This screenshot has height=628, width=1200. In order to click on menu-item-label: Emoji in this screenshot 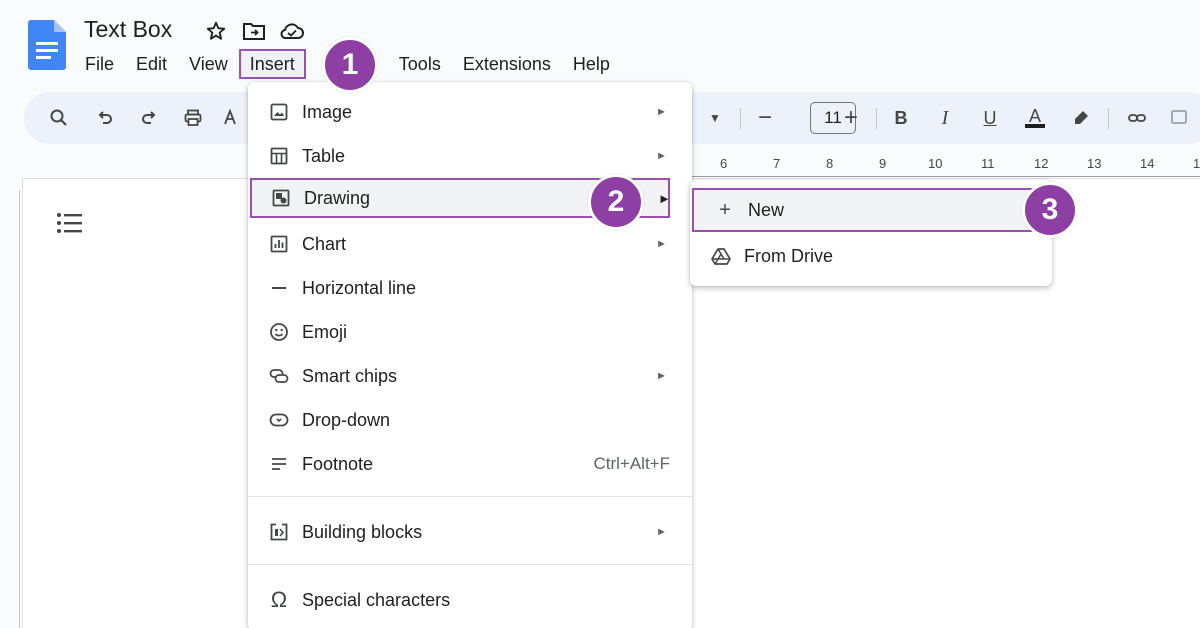, I will do `click(325, 331)`.